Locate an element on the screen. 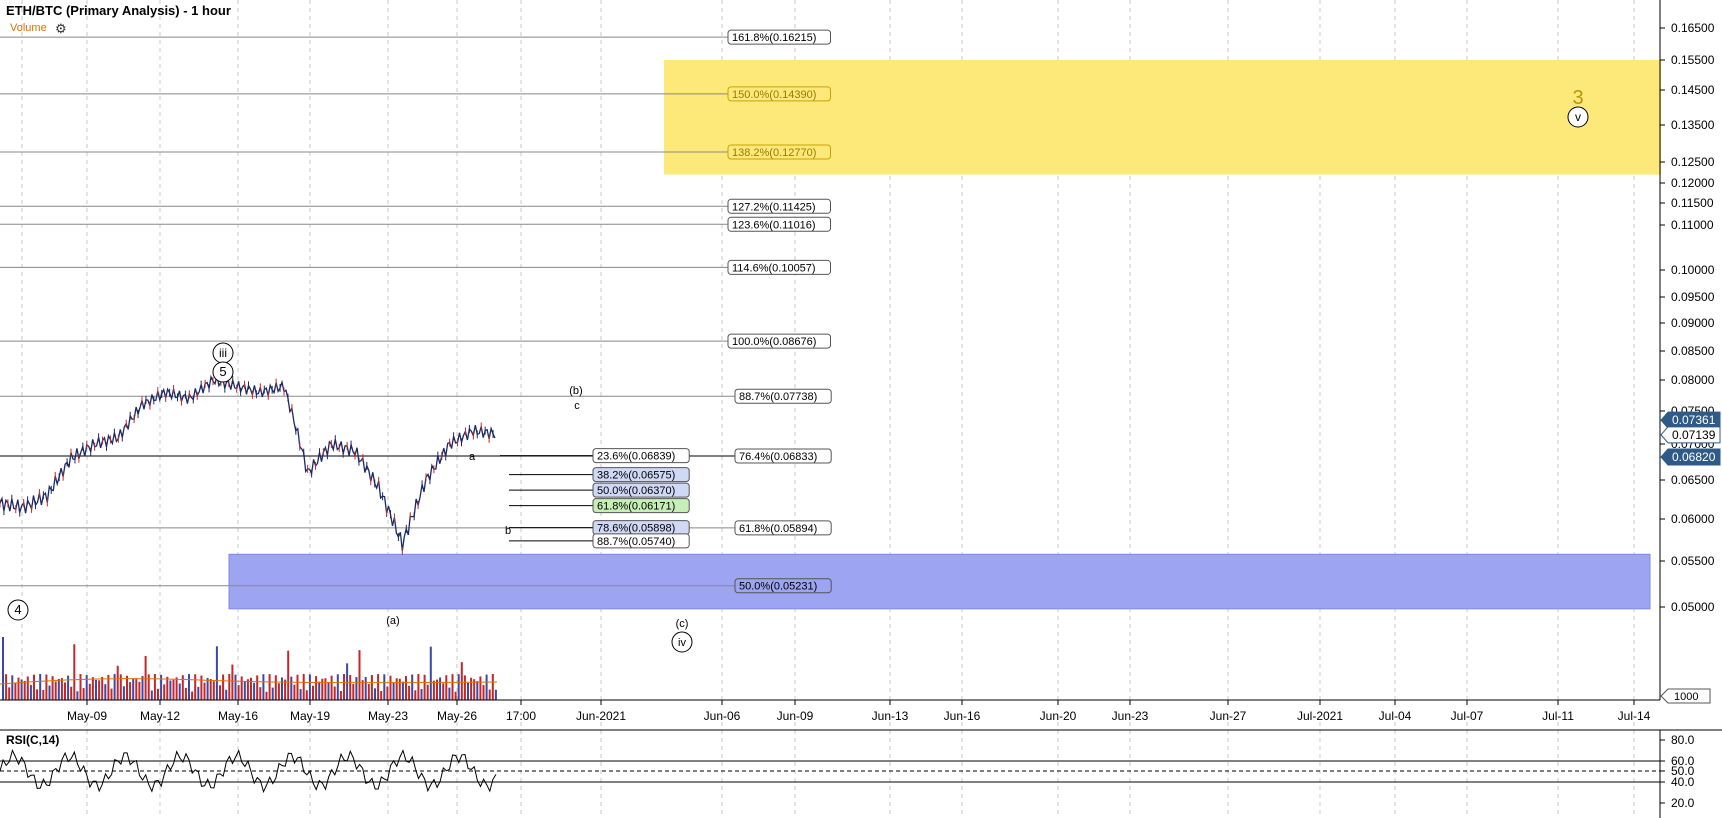 This screenshot has height=818, width=1722. rsi-panel: 80.060.050.040.020.0 is located at coordinates (861, 773).